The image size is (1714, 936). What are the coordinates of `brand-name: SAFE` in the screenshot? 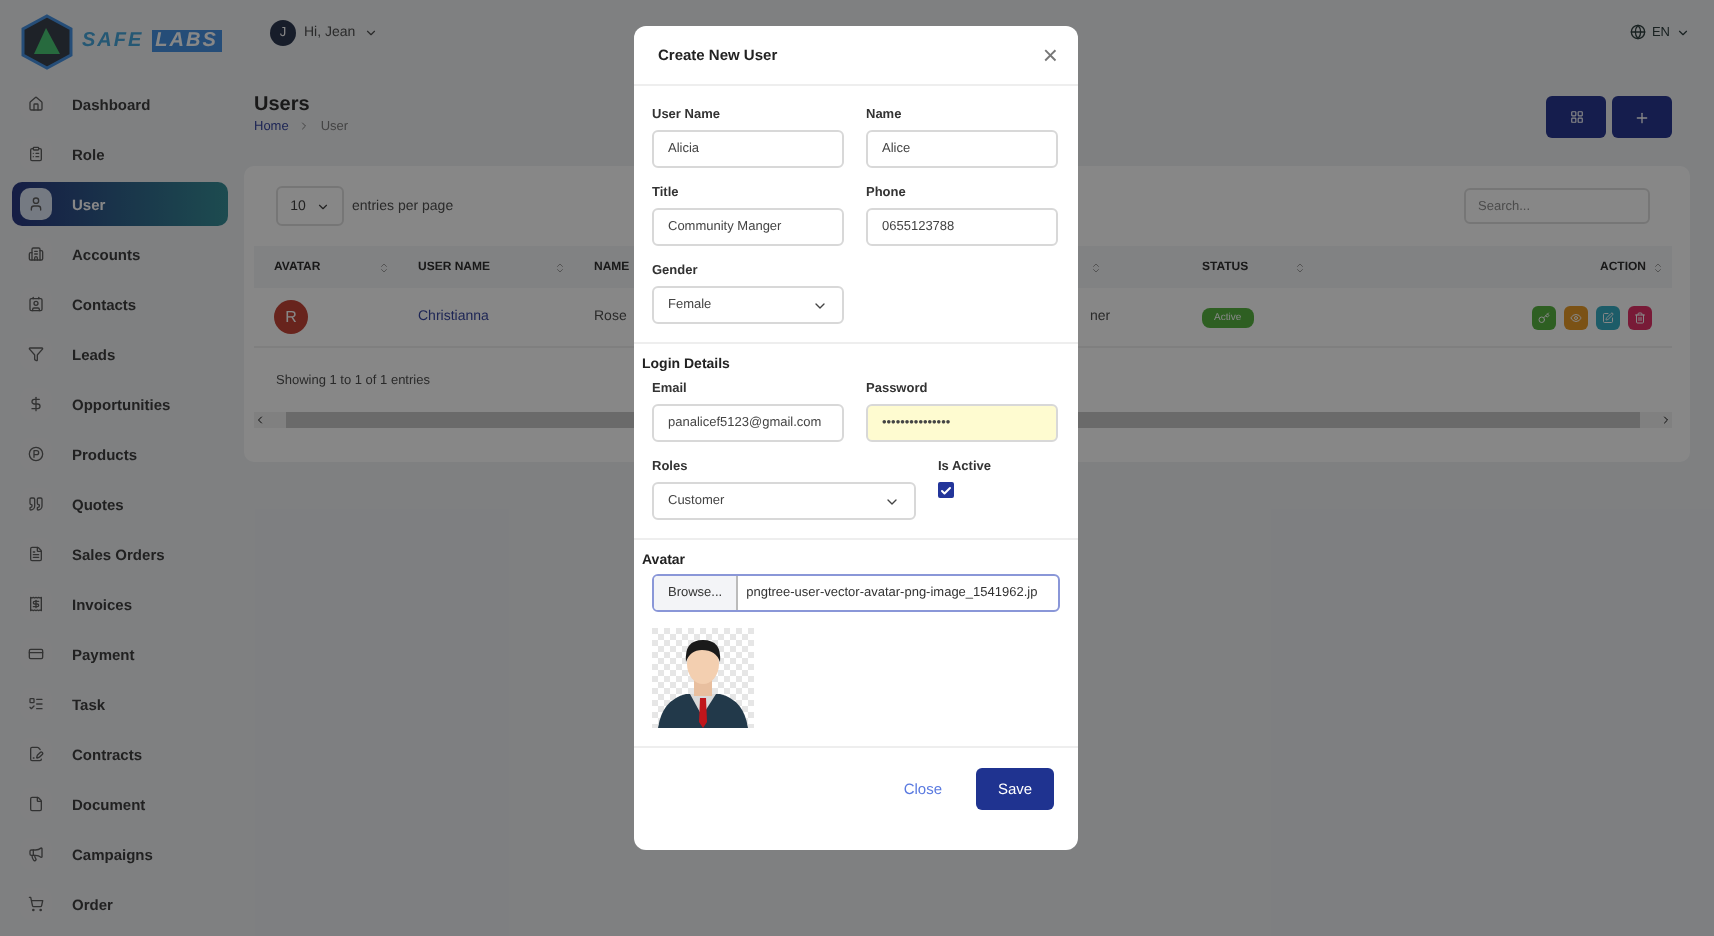 It's located at (113, 41).